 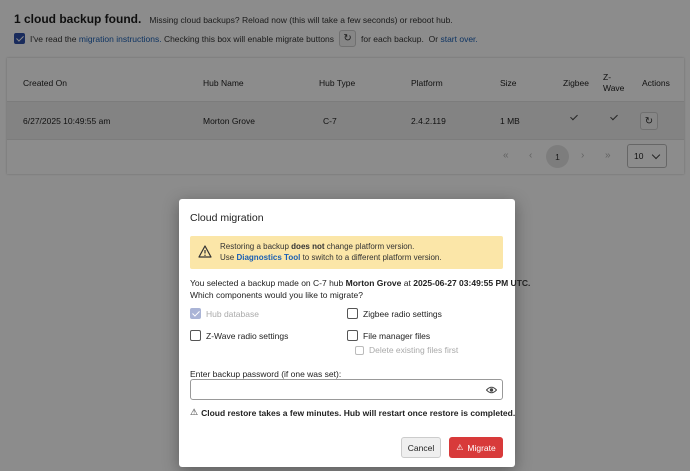 What do you see at coordinates (472, 283) in the screenshot?
I see `info-date: 2025-06-27 03:49:55 PM UTC.` at bounding box center [472, 283].